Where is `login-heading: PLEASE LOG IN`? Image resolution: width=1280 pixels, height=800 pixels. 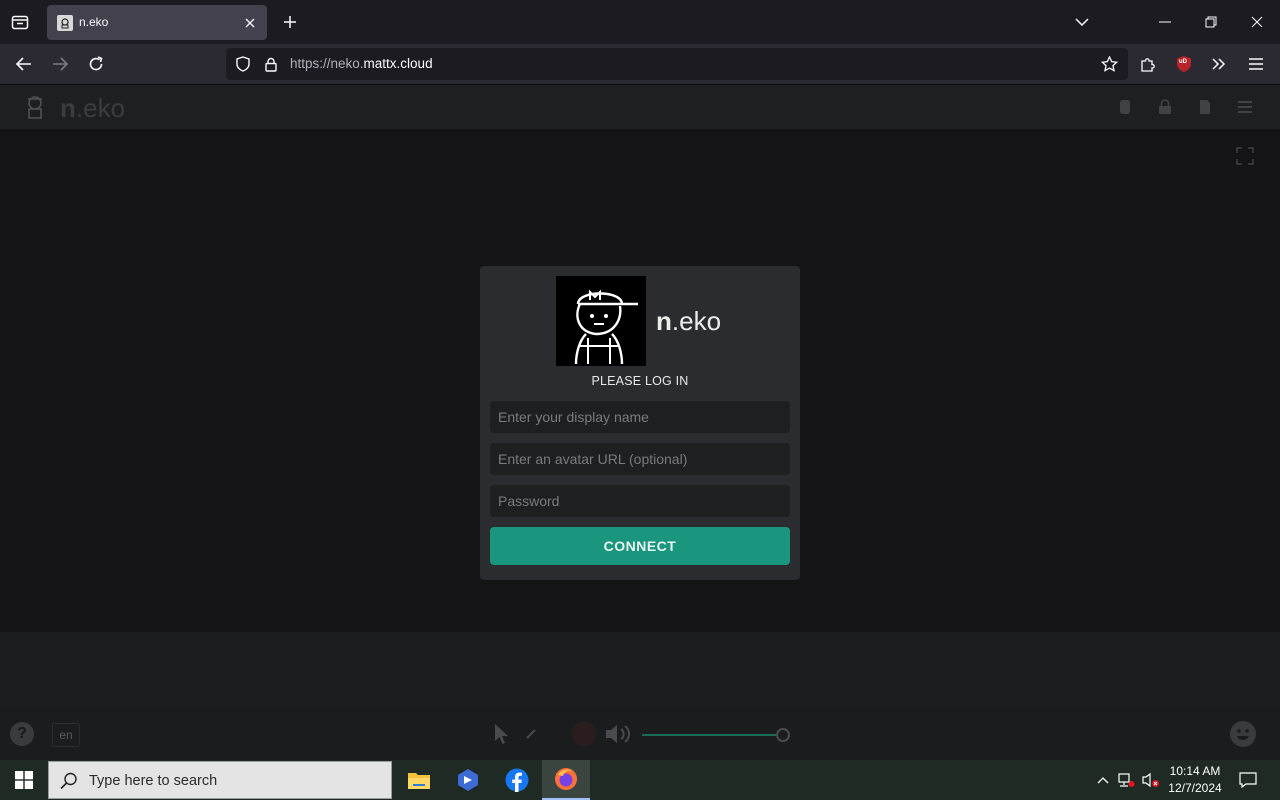 login-heading: PLEASE LOG IN is located at coordinates (640, 381).